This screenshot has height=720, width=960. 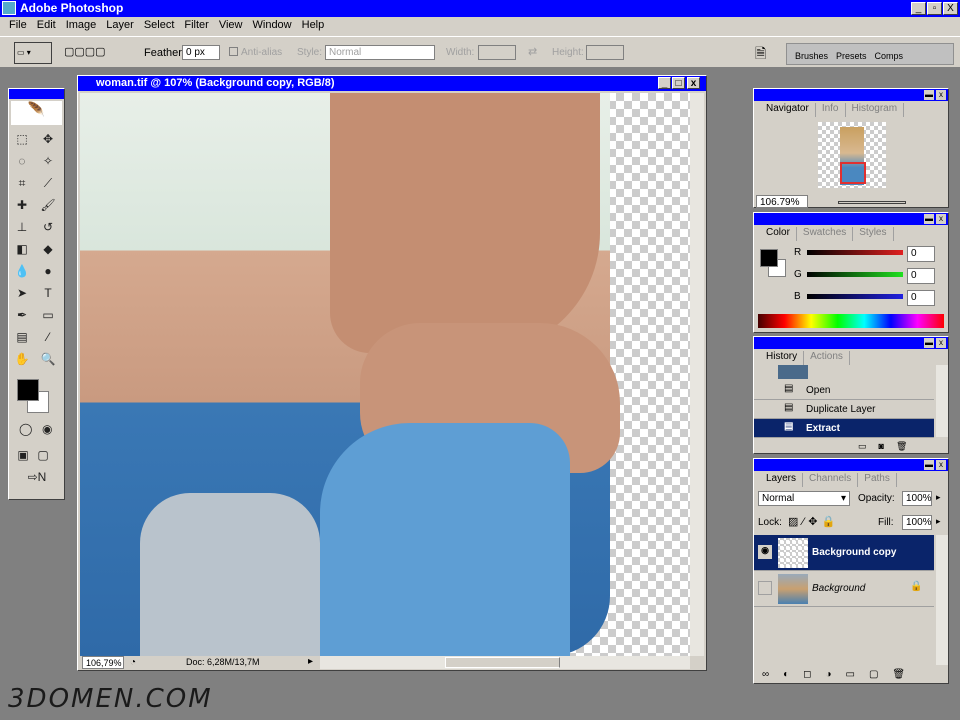 I want to click on history-footer-icons: ▭◙🗑, so click(x=888, y=446).